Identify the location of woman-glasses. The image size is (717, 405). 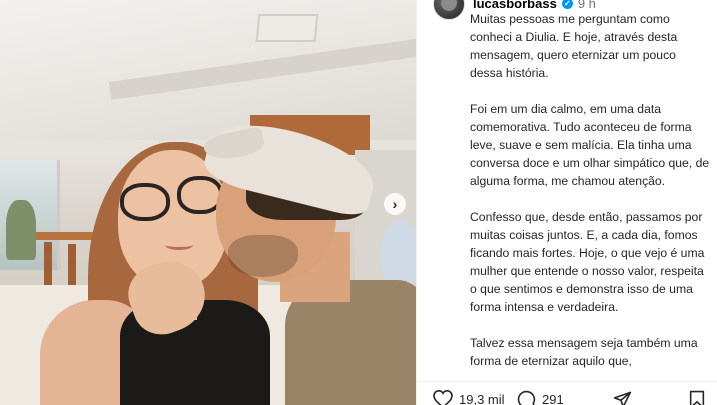
(145, 202).